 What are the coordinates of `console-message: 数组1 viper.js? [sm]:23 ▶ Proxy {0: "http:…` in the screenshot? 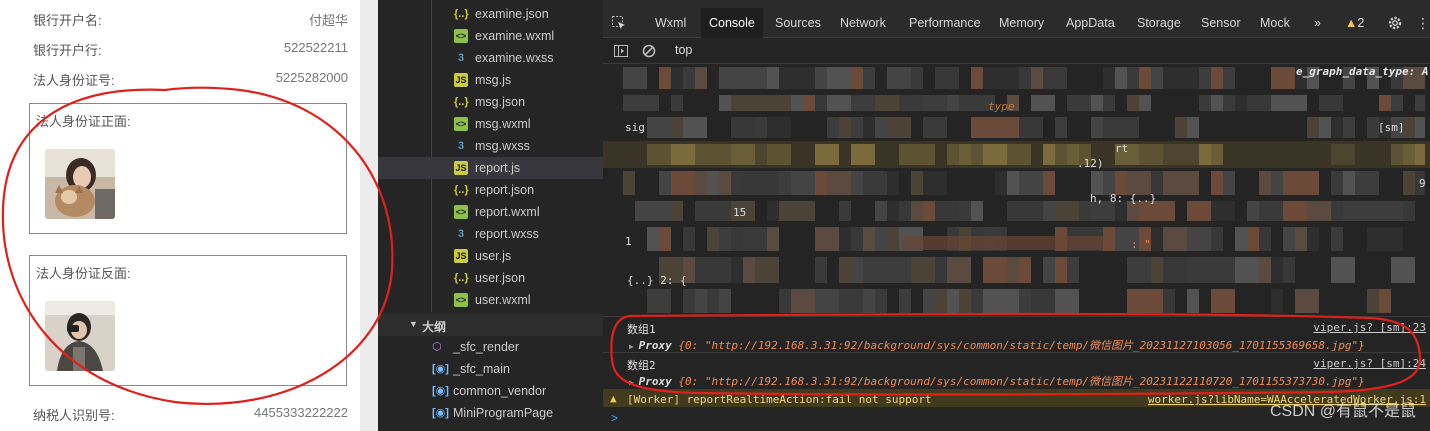 It's located at (1016, 334).